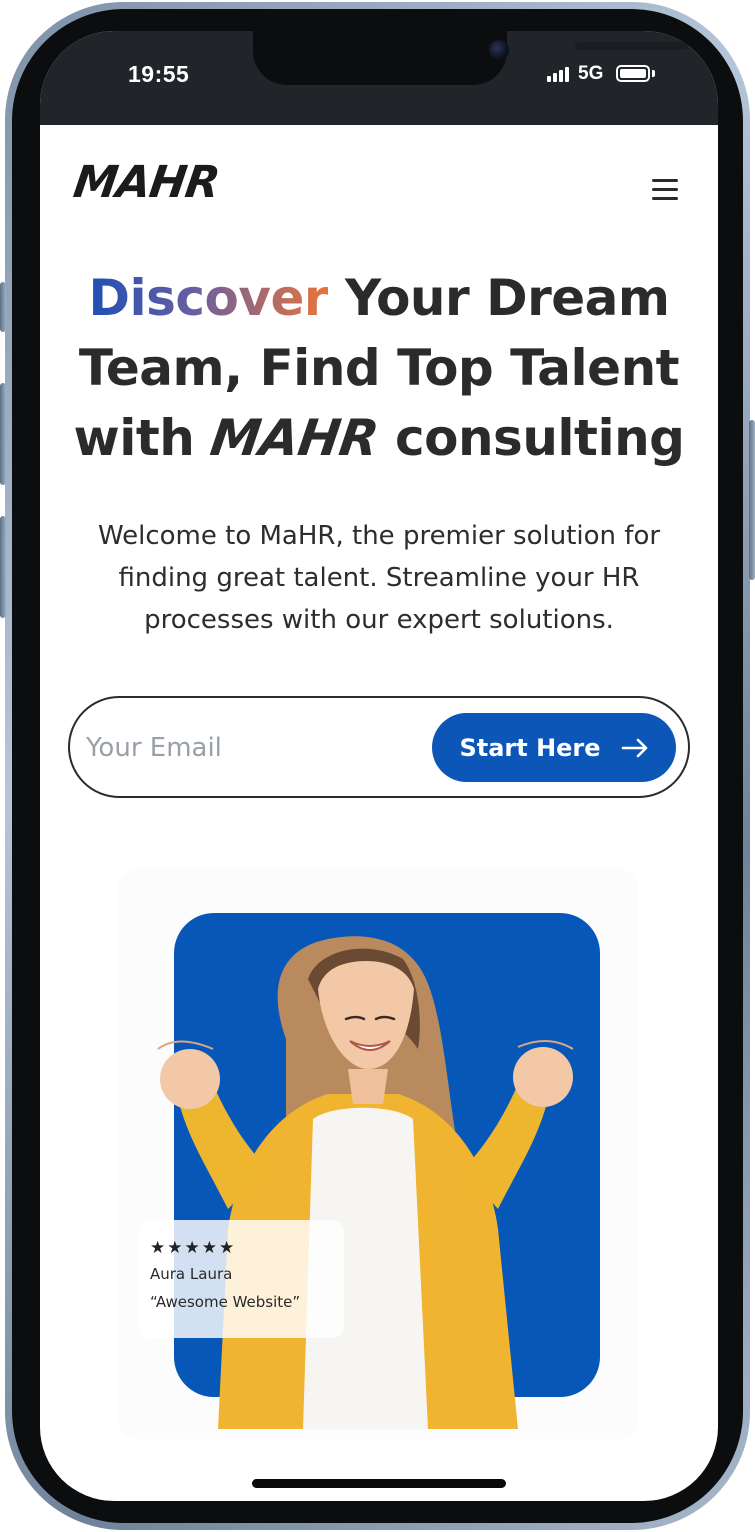  I want to click on reviewer-name: Aura Laura, so click(191, 1274).